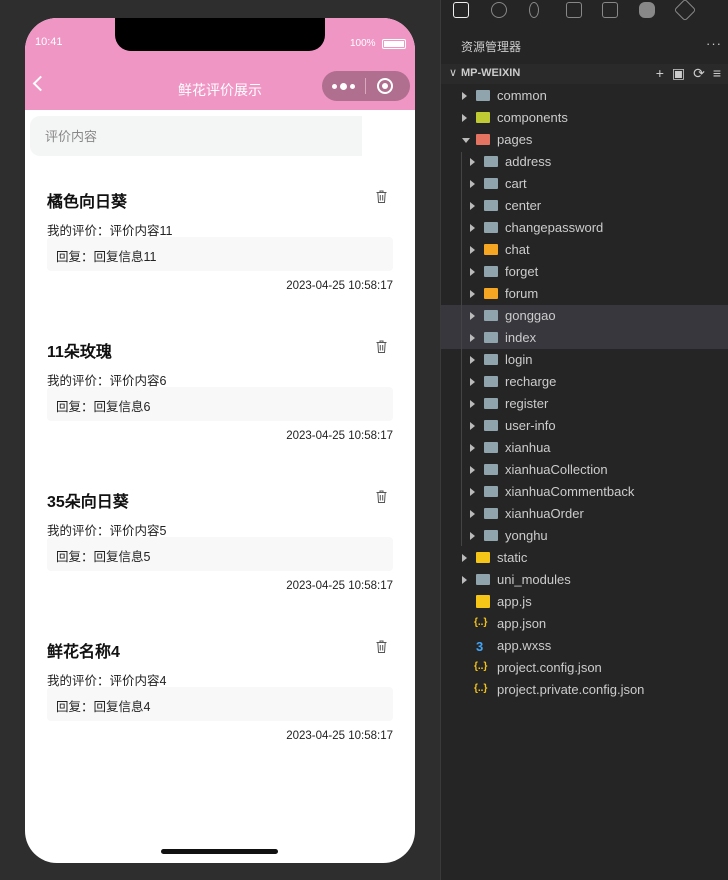 The height and width of the screenshot is (880, 728). I want to click on tree-item-changepassword: changepassword, so click(584, 228).